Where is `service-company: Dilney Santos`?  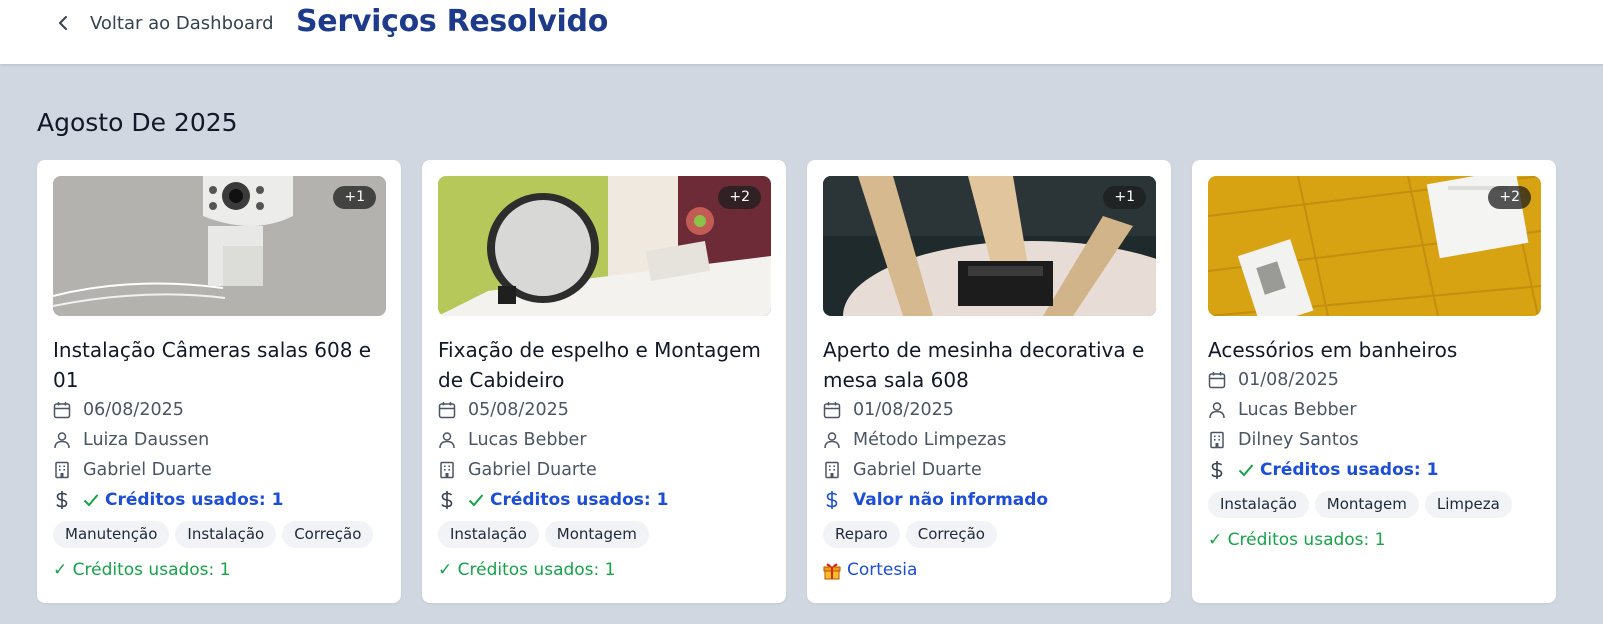 service-company: Dilney Santos is located at coordinates (1374, 440).